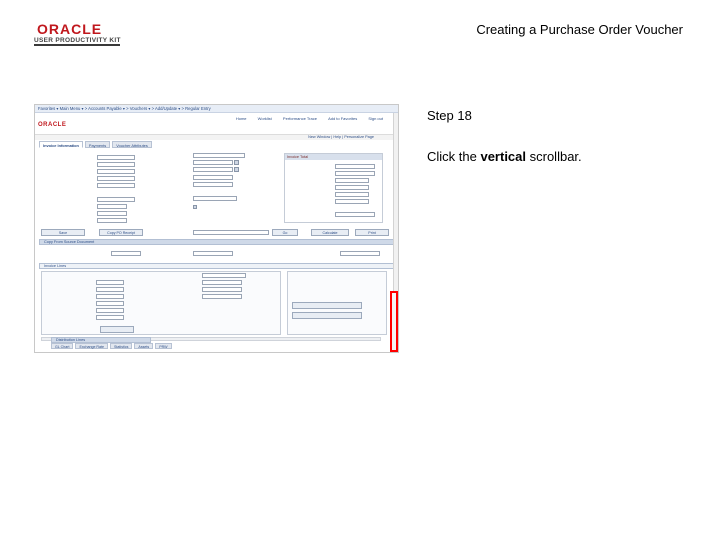 The image size is (720, 540). I want to click on tab-voucher-attributes: Voucher Attributes, so click(132, 144).